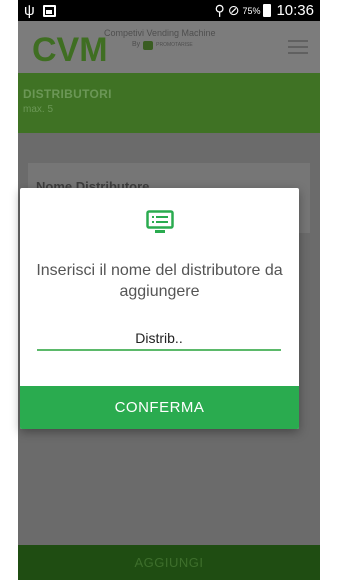  I want to click on section-header: DISTRIBUTORI max. 5, so click(169, 103).